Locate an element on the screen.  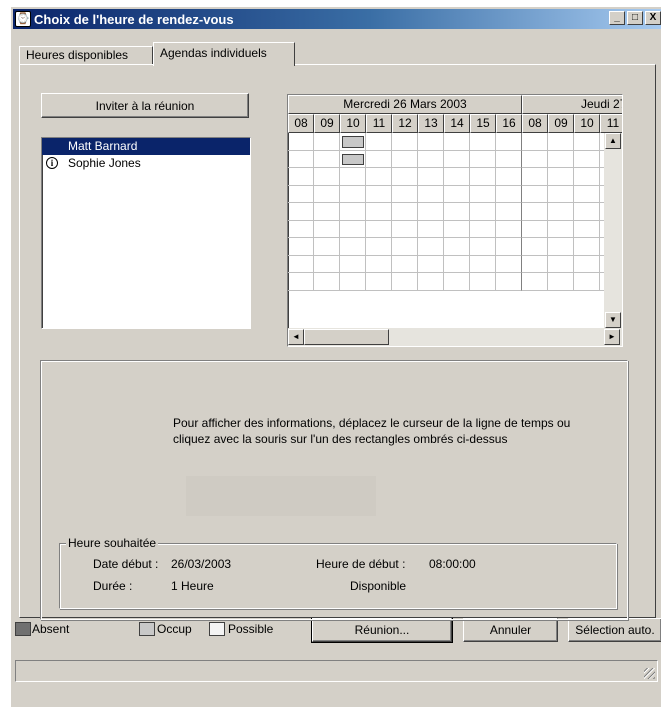
tab-heures-disponibles: Heures disponibles is located at coordinates (86, 55).